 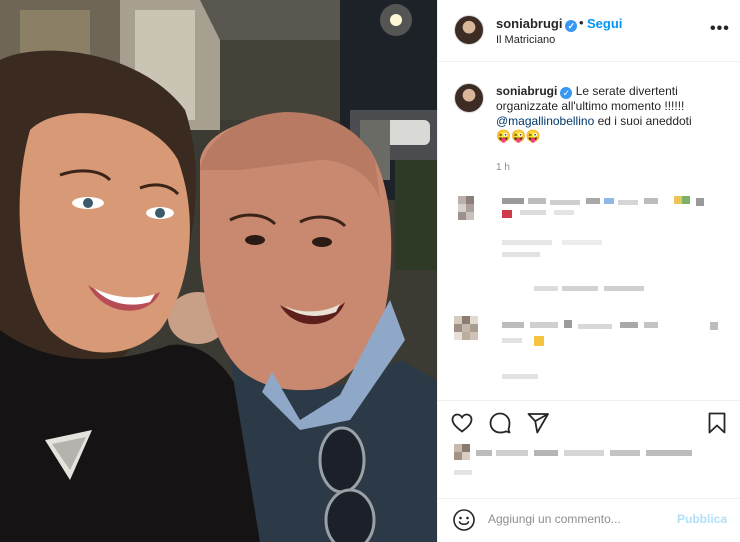 What do you see at coordinates (462, 423) in the screenshot?
I see `heart-icon` at bounding box center [462, 423].